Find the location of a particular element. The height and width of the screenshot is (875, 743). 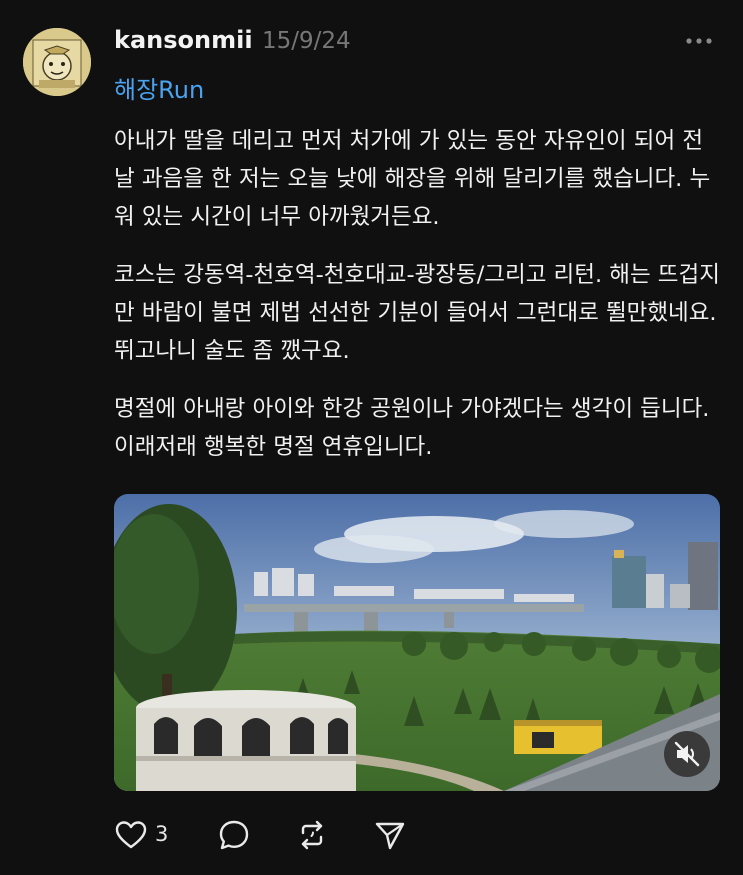

comment-bubble-icon is located at coordinates (234, 835).